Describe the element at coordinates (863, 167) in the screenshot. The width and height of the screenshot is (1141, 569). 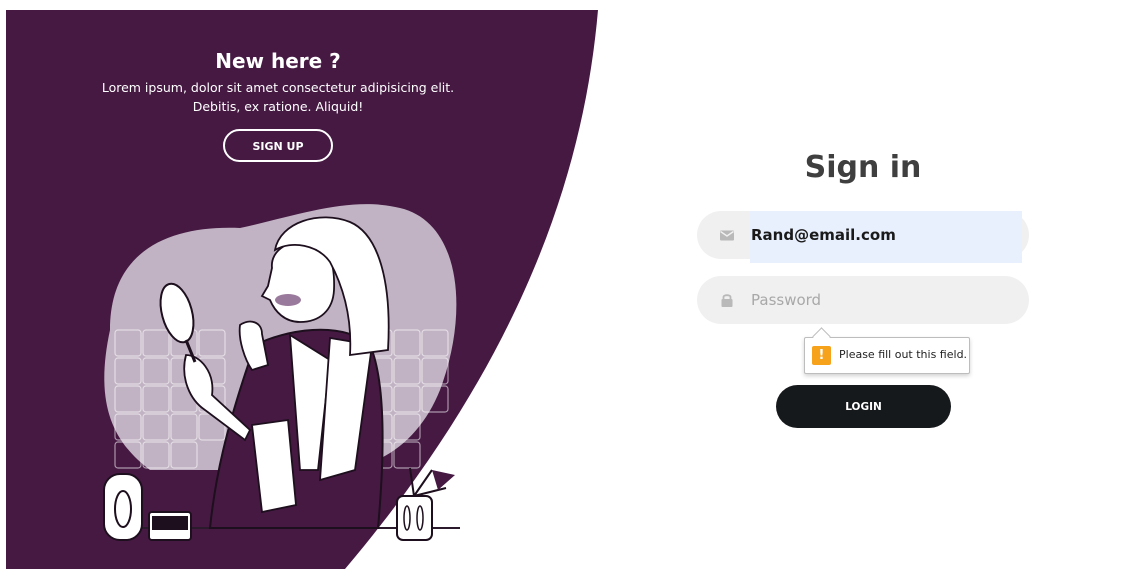
I see `sign-in-title: Sign in` at that location.